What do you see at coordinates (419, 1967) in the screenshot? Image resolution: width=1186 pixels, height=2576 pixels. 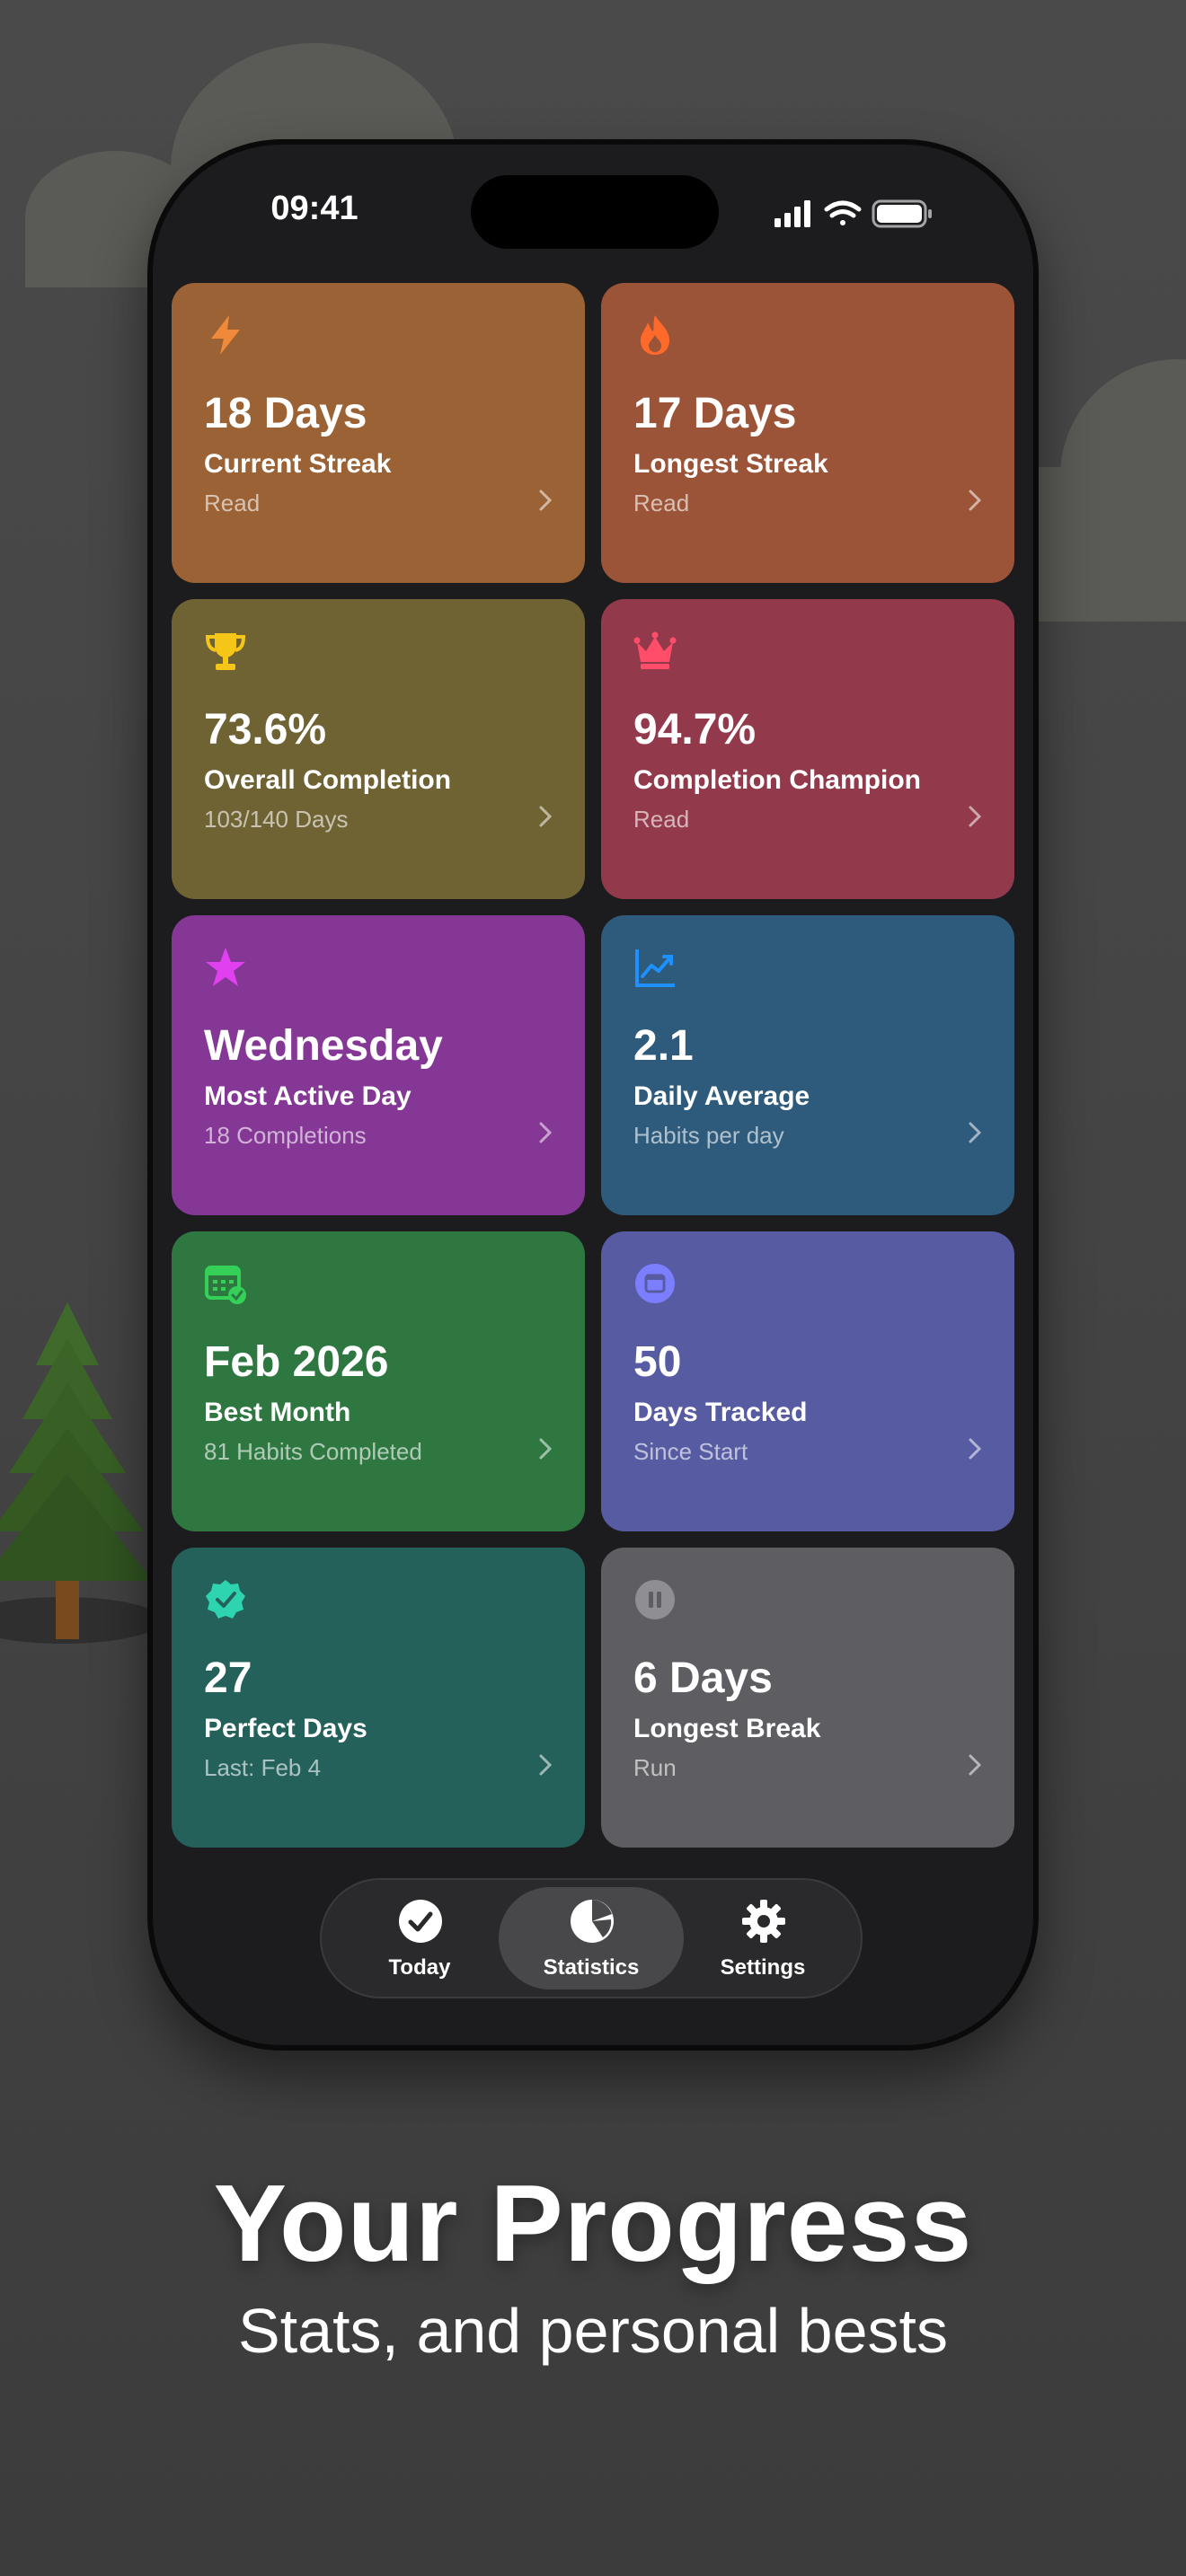 I see `tab-label: Today` at bounding box center [419, 1967].